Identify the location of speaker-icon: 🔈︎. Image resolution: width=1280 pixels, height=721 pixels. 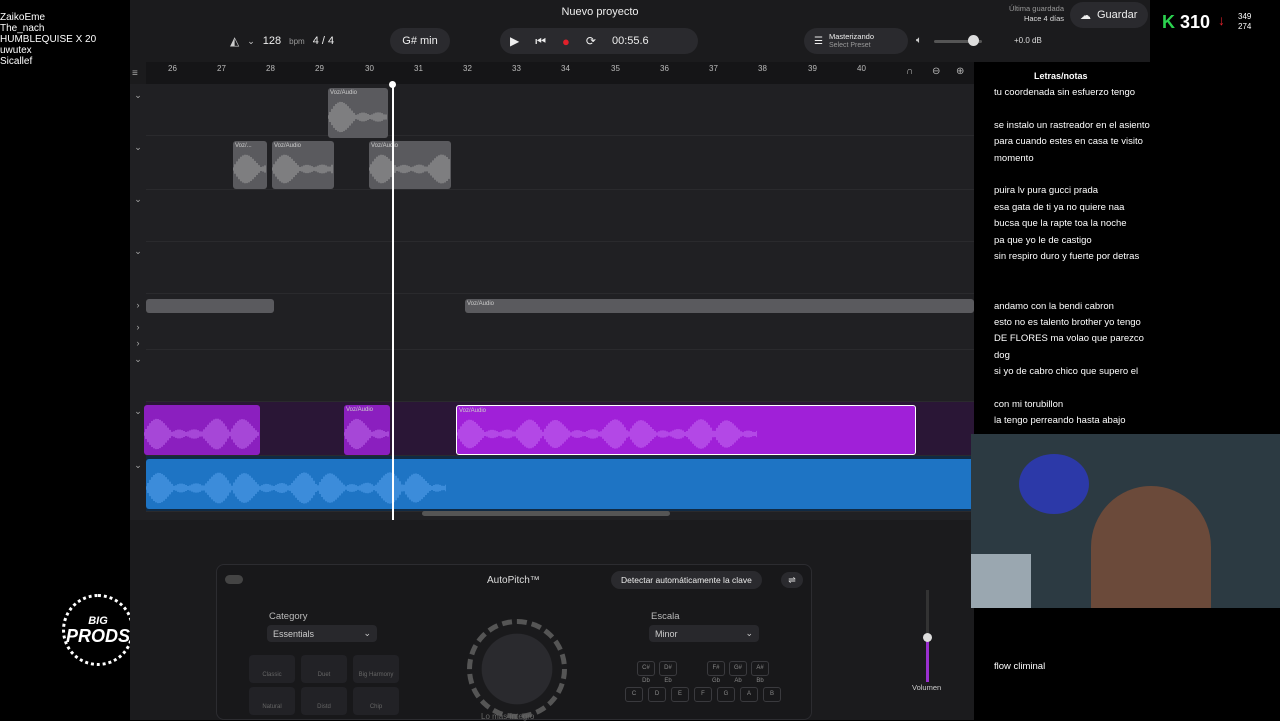
(919, 40).